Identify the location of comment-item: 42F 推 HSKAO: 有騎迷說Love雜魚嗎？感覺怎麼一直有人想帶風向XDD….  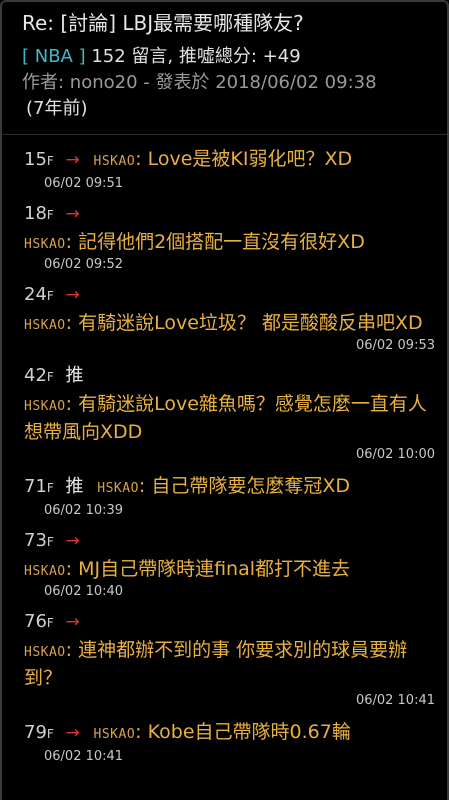
(229, 413).